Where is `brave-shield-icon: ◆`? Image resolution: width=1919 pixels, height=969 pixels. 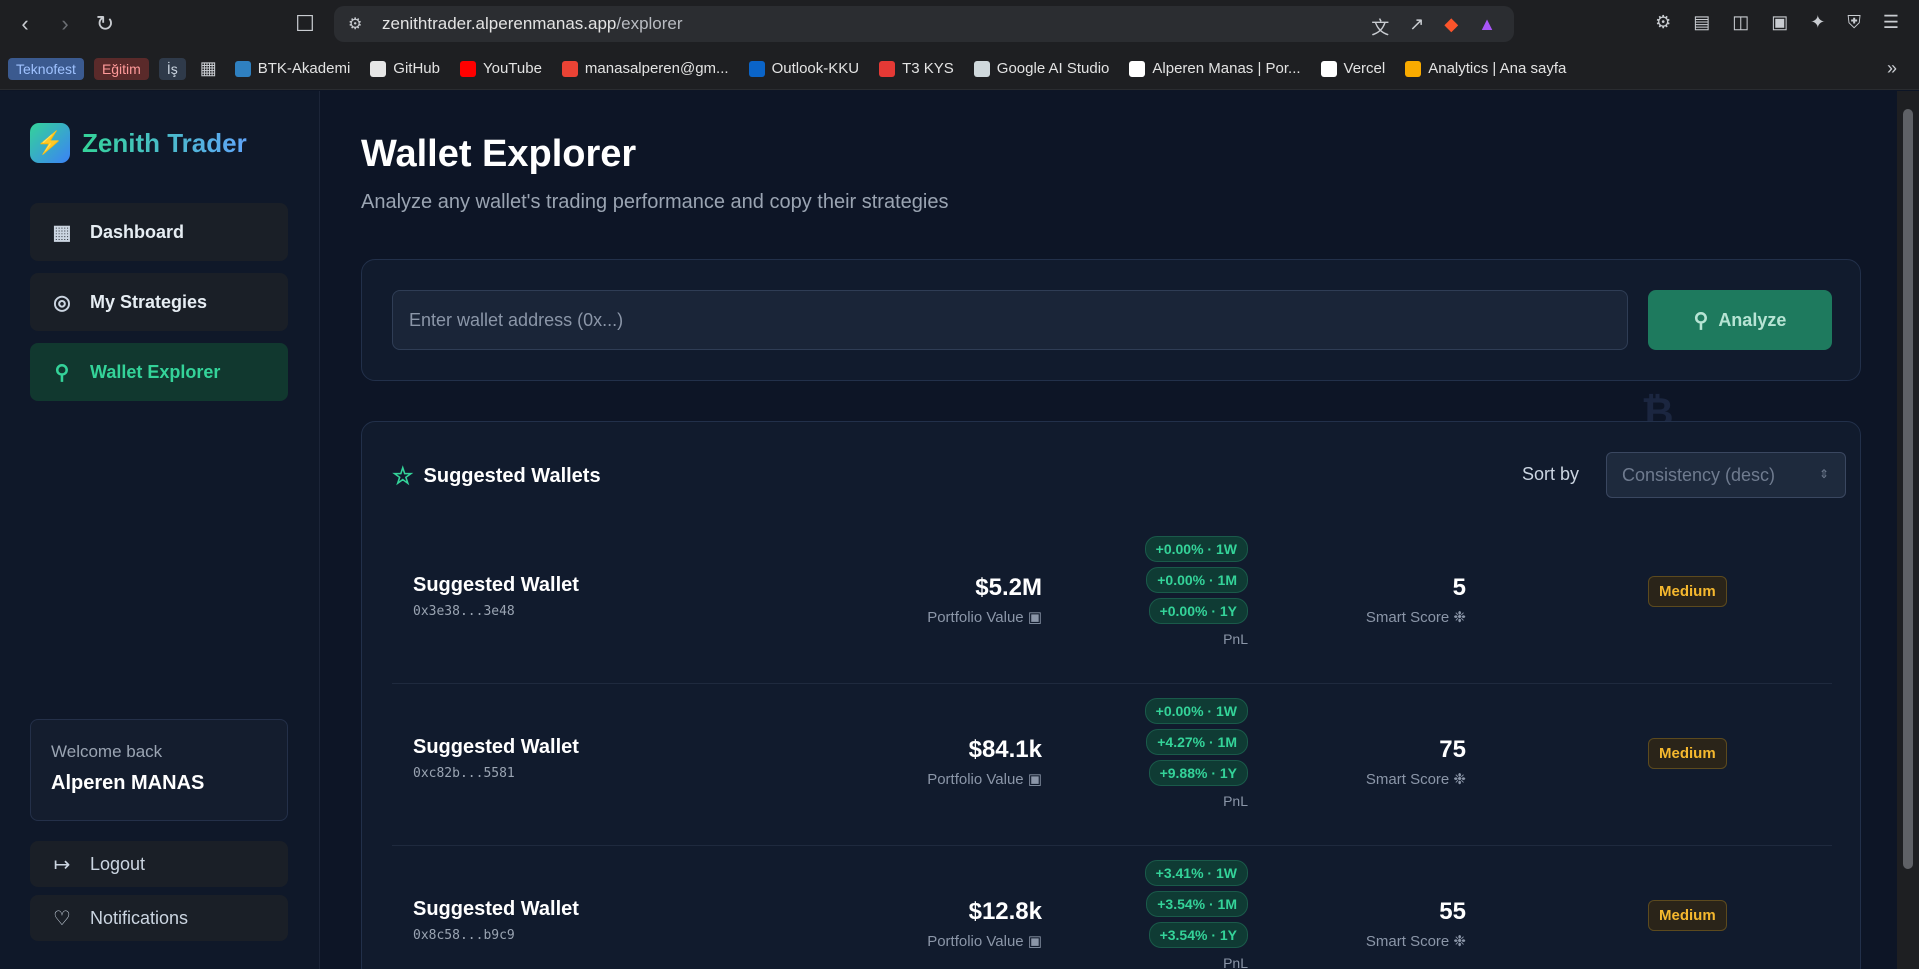 brave-shield-icon: ◆ is located at coordinates (1451, 27).